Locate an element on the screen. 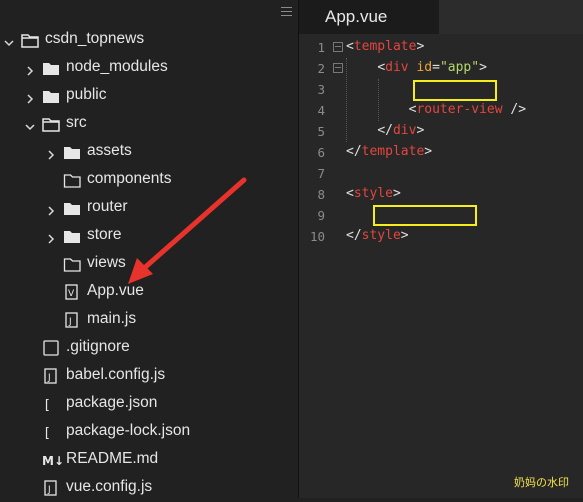  arrow-shaft is located at coordinates (193, 225).